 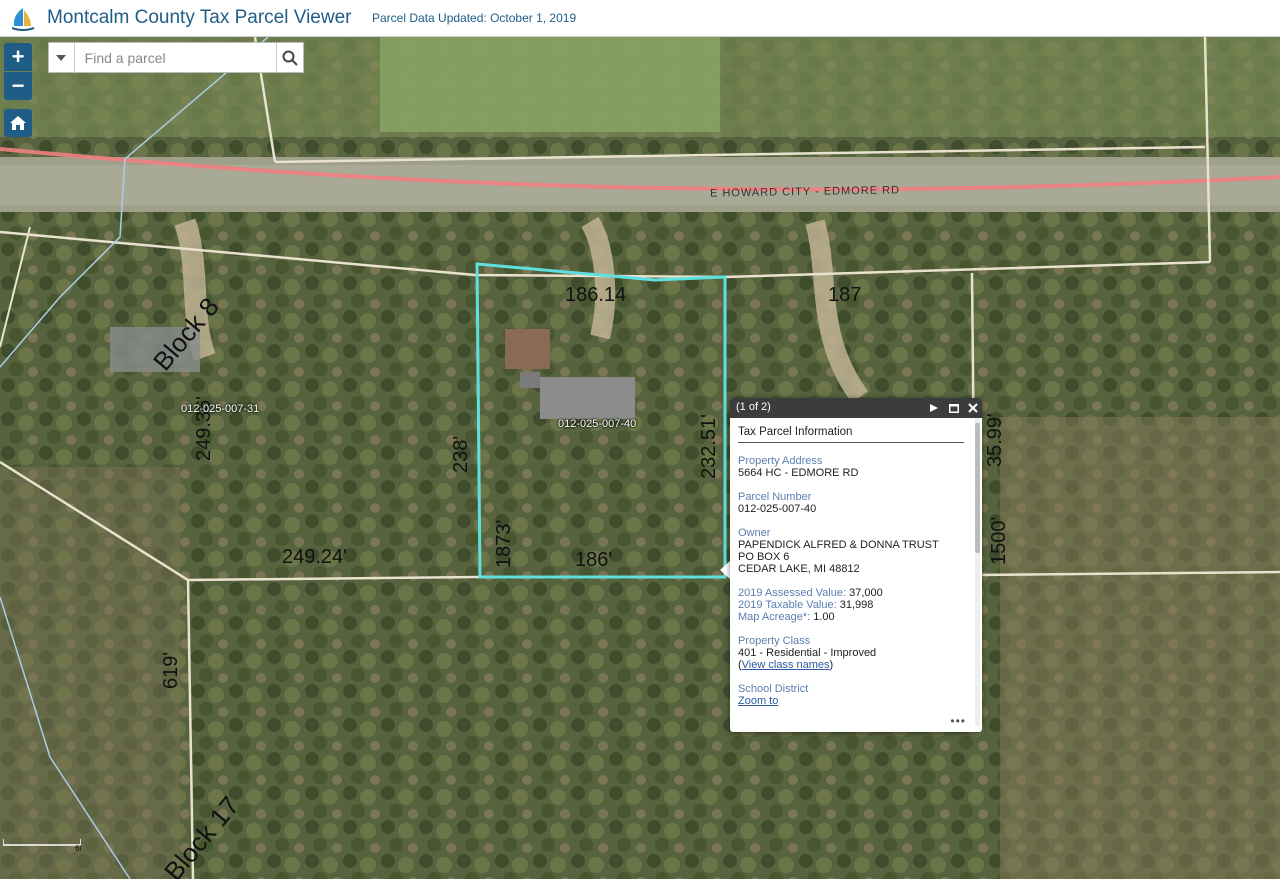 What do you see at coordinates (199, 17) in the screenshot?
I see `app-title: Montcalm County Tax Parcel Viewer` at bounding box center [199, 17].